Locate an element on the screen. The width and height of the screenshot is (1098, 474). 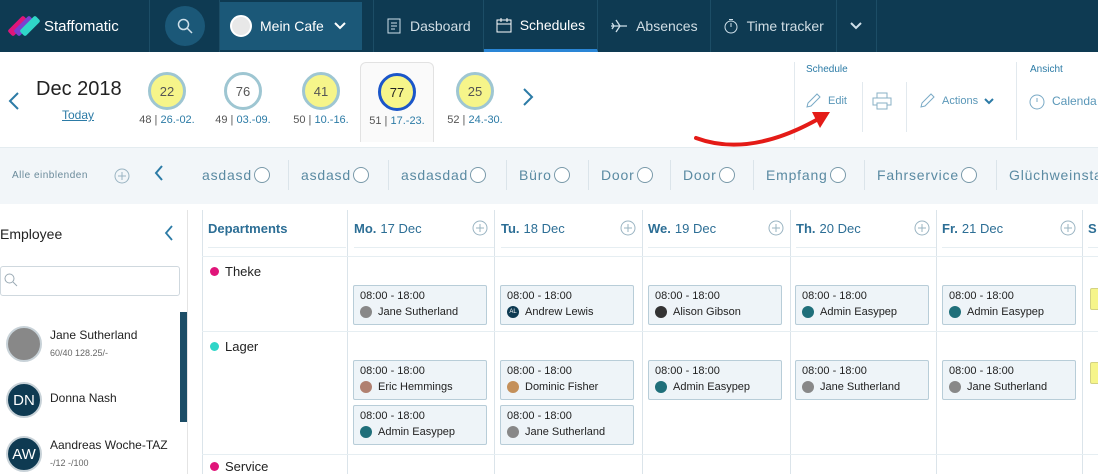
show-all-link: Alle einblenden is located at coordinates (50, 175).